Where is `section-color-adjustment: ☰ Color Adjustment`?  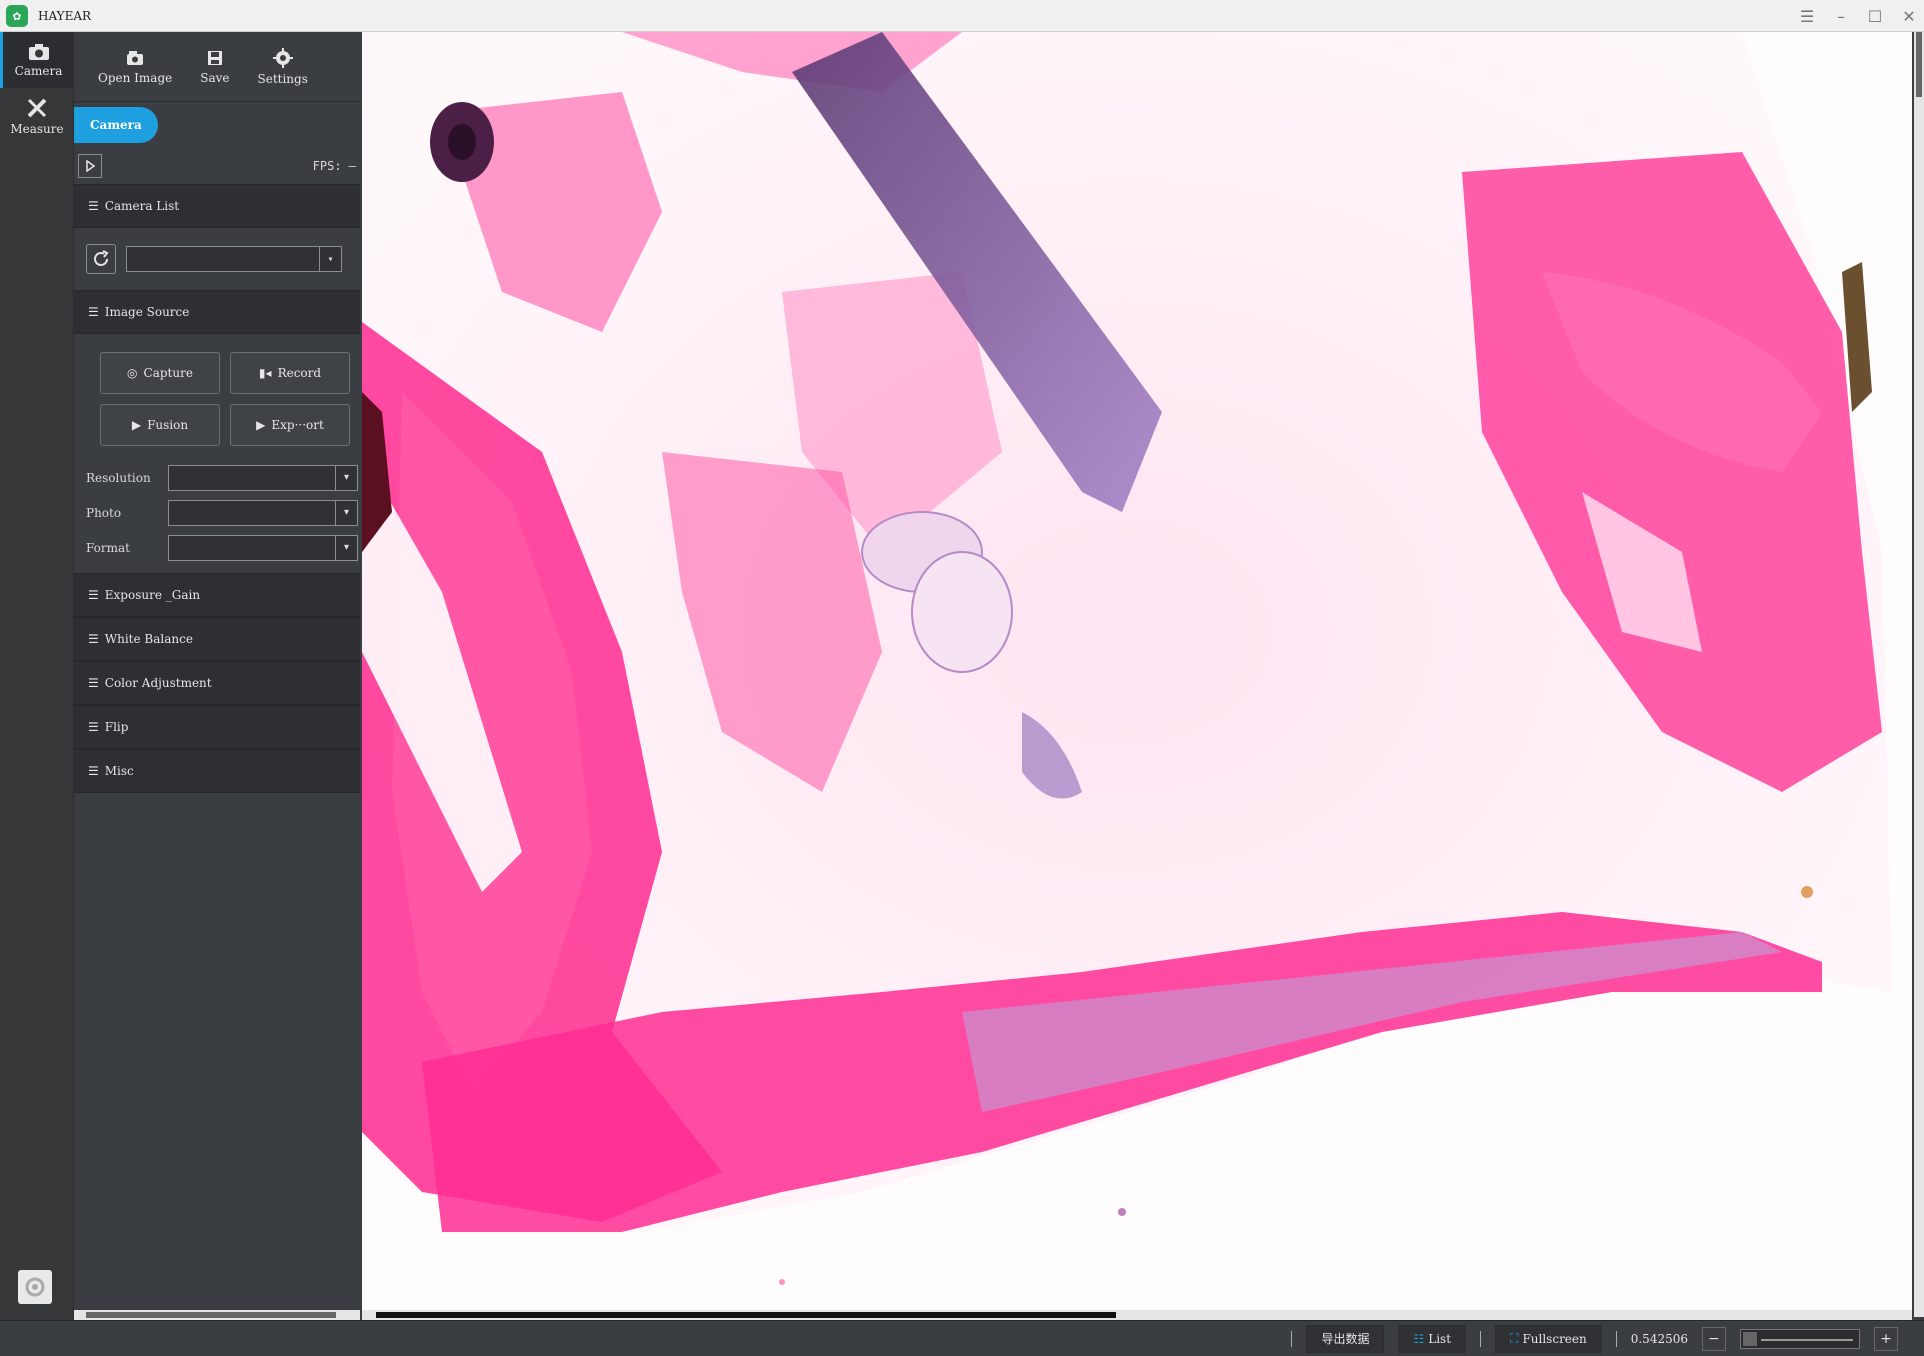 section-color-adjustment: ☰ Color Adjustment is located at coordinates (217, 683).